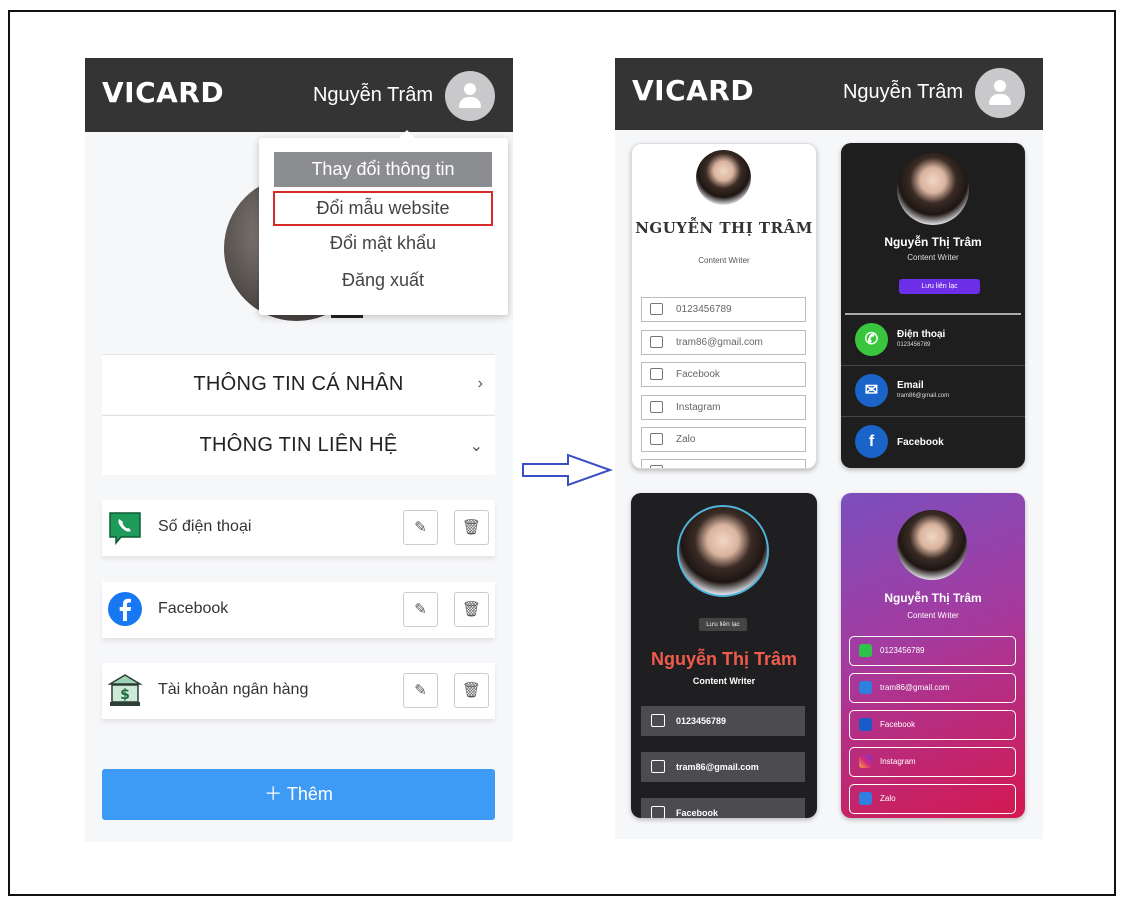 Image resolution: width=1123 pixels, height=905 pixels. Describe the element at coordinates (193, 608) in the screenshot. I see `contact-item-label: Facebook` at that location.